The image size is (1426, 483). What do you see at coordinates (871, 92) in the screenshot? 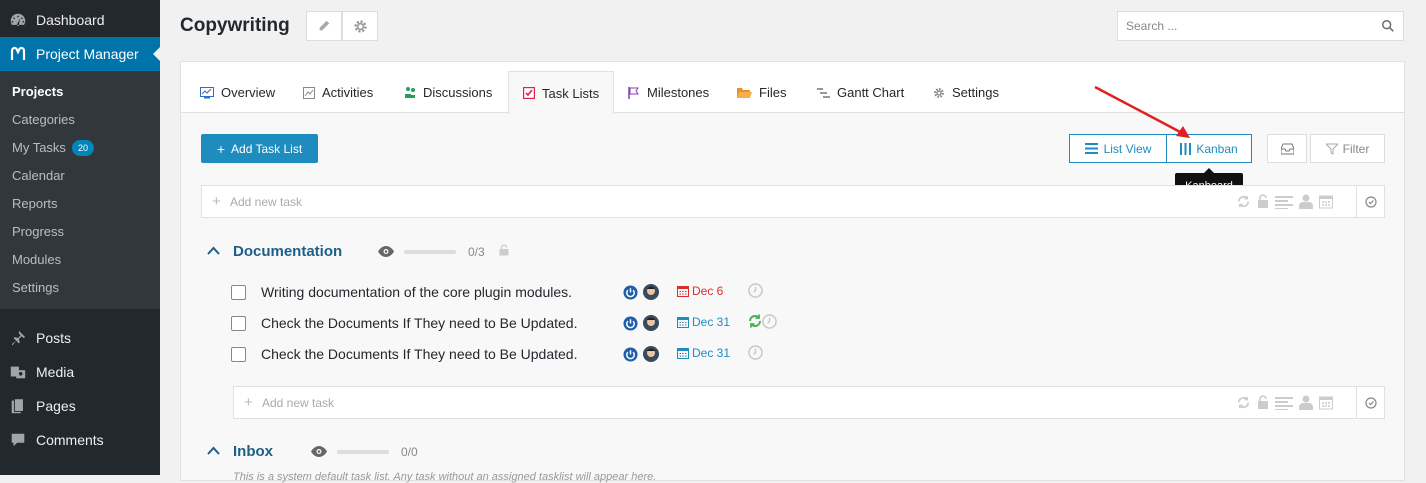
I see `tab-gantt-chart-label: Gantt Chart` at bounding box center [871, 92].